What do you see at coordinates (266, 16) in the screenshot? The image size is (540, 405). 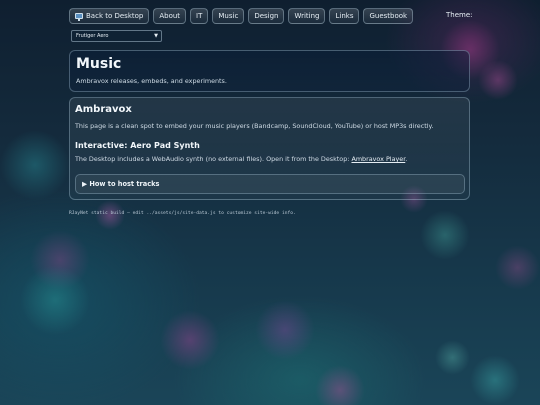 I see `nav-link-design: Design` at bounding box center [266, 16].